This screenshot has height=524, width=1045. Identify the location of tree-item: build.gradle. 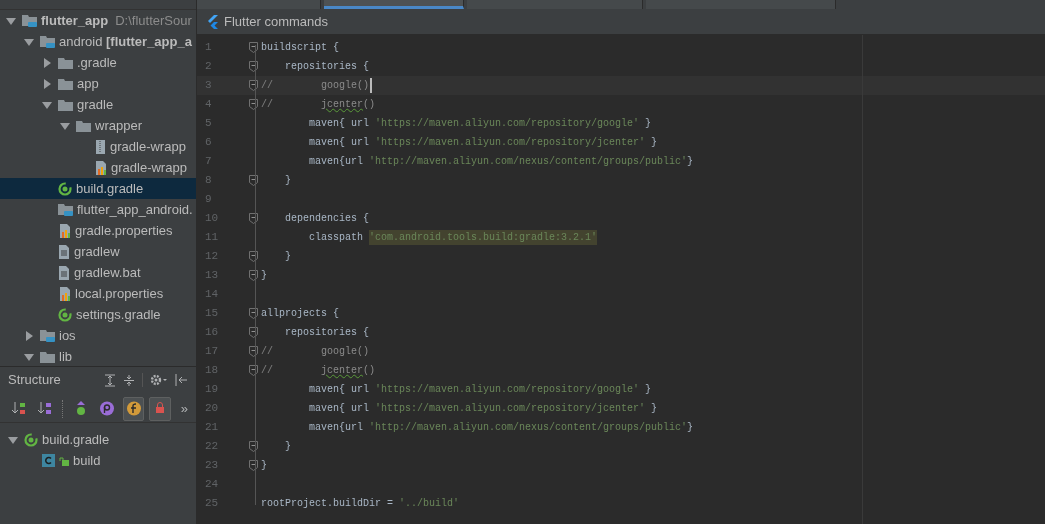
(98, 188).